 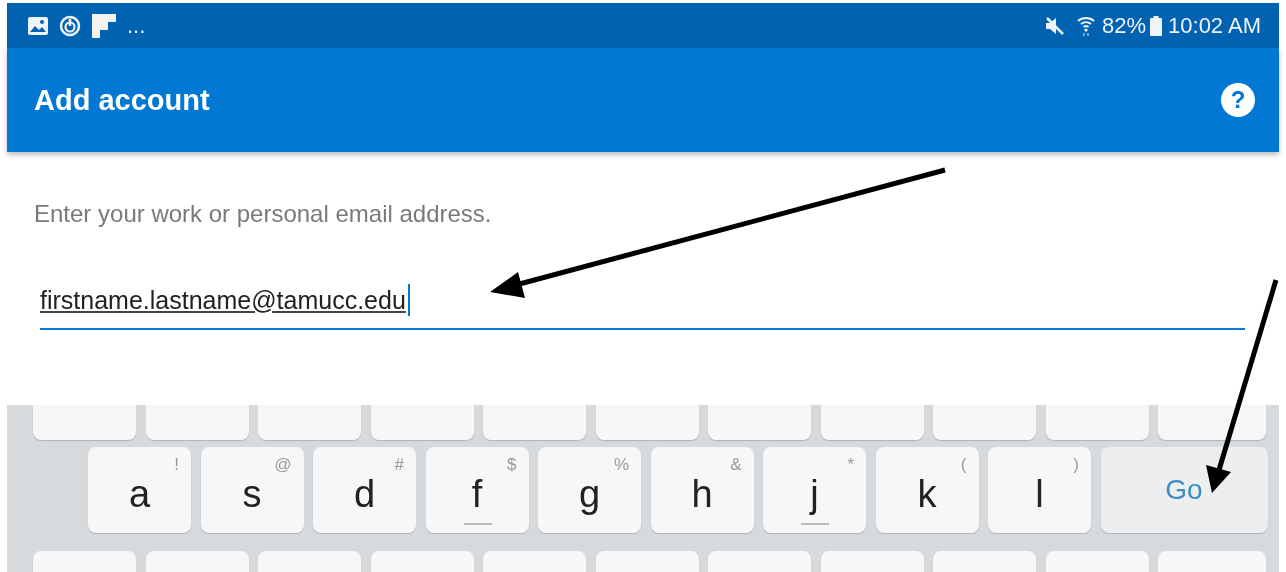 What do you see at coordinates (1076, 465) in the screenshot?
I see `symbol-hint: )` at bounding box center [1076, 465].